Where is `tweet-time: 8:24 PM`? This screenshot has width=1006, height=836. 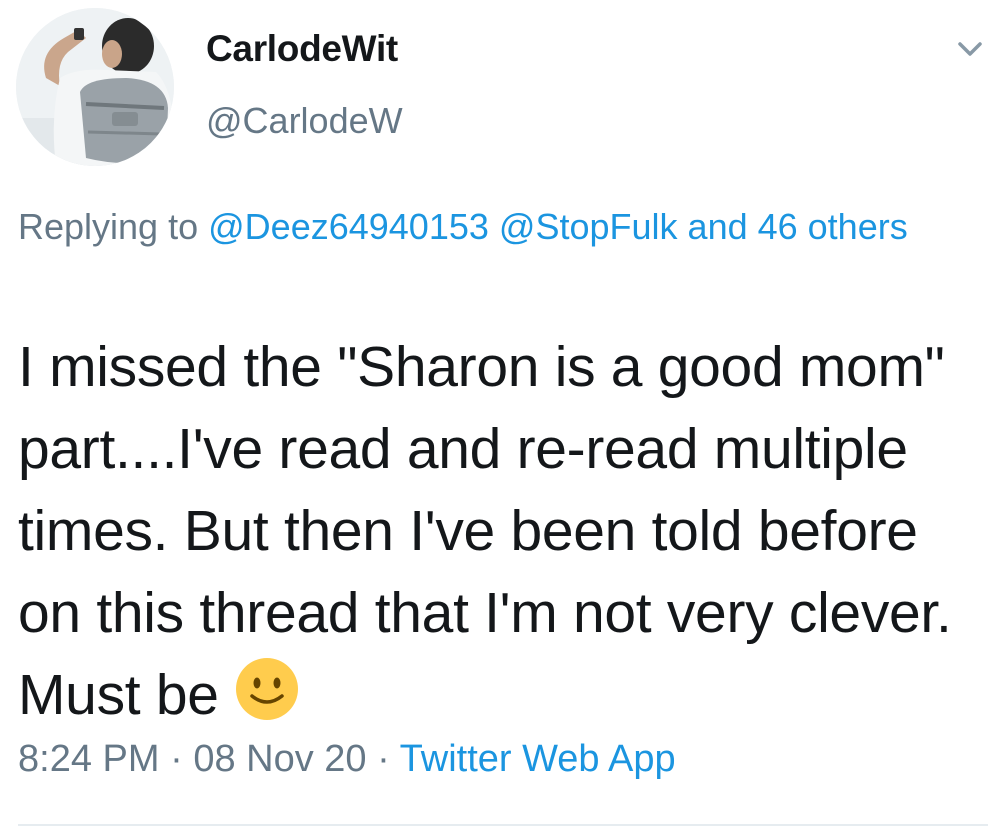
tweet-time: 8:24 PM is located at coordinates (89, 759).